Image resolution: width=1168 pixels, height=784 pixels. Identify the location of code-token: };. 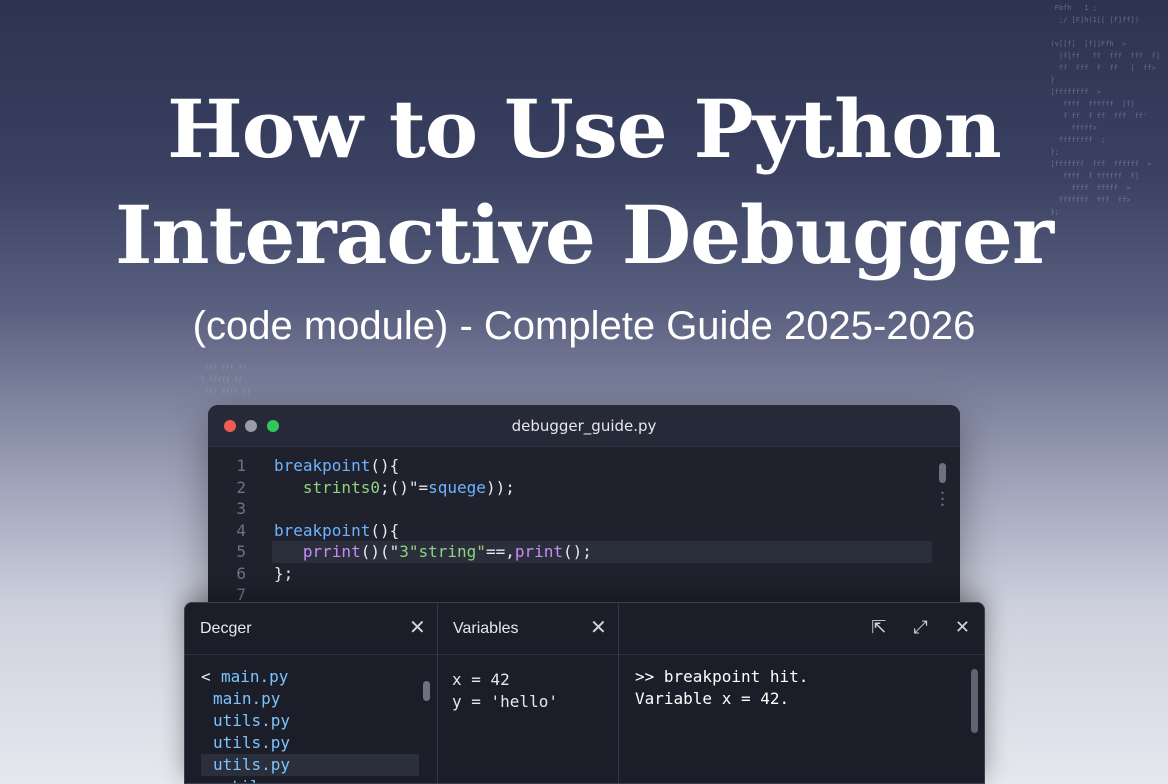
(284, 573).